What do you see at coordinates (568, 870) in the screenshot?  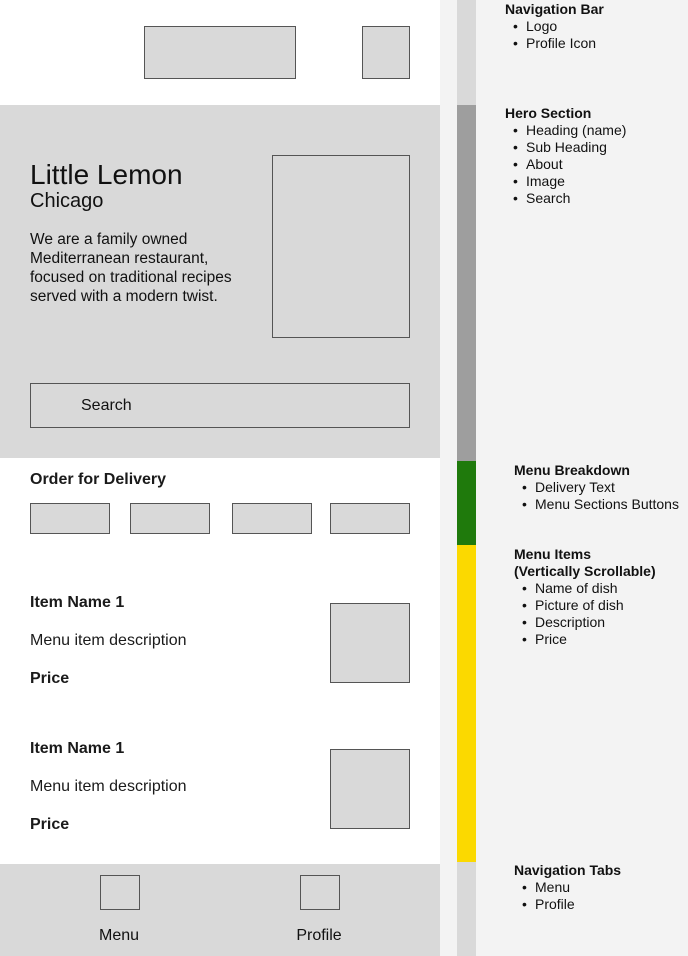 I see `annotation-title: Navigation Tabs` at bounding box center [568, 870].